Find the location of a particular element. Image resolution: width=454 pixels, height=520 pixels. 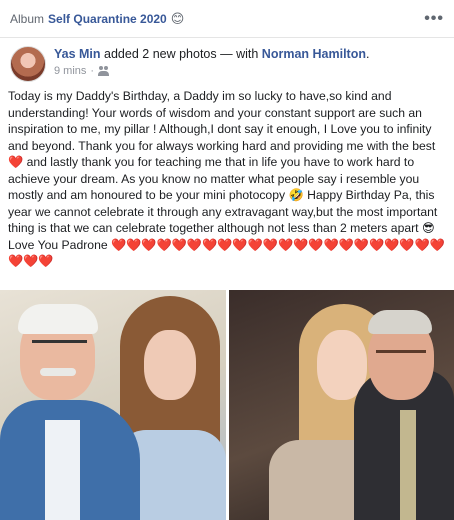

post-action-text: added 2 new photos — with is located at coordinates (181, 54).